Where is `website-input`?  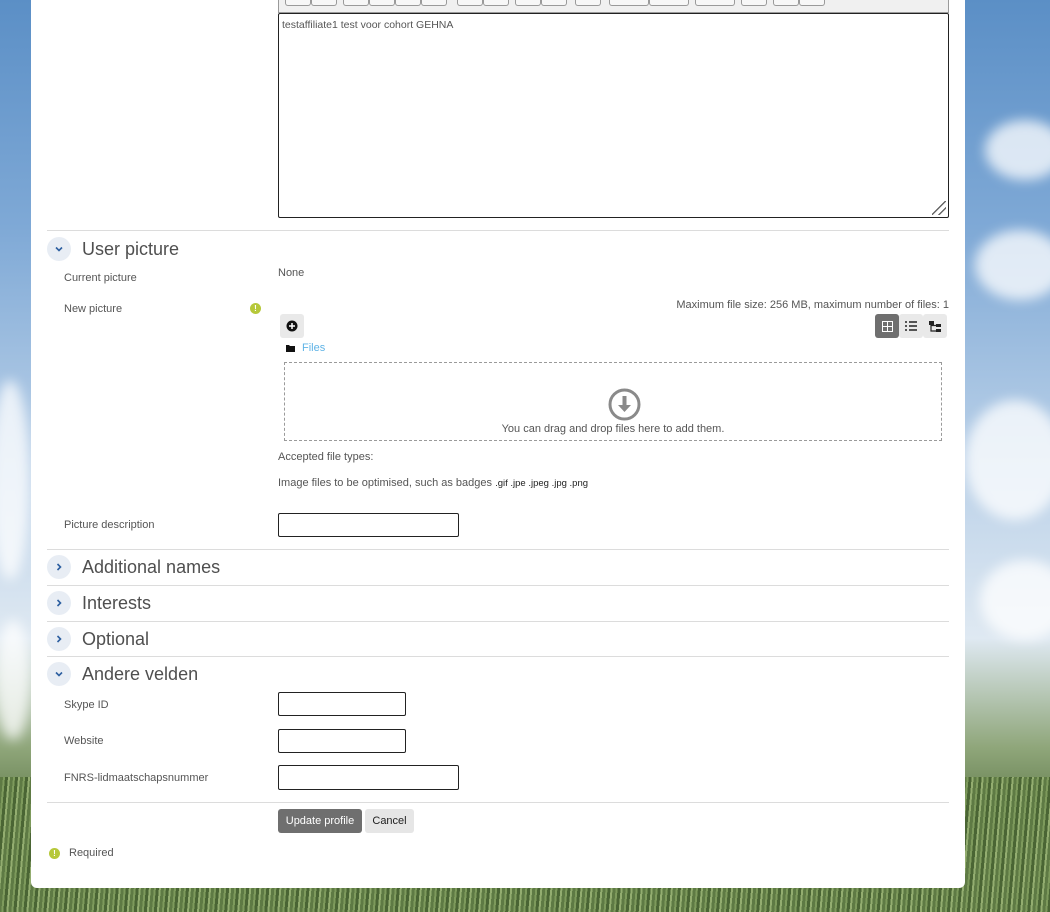
website-input is located at coordinates (342, 741).